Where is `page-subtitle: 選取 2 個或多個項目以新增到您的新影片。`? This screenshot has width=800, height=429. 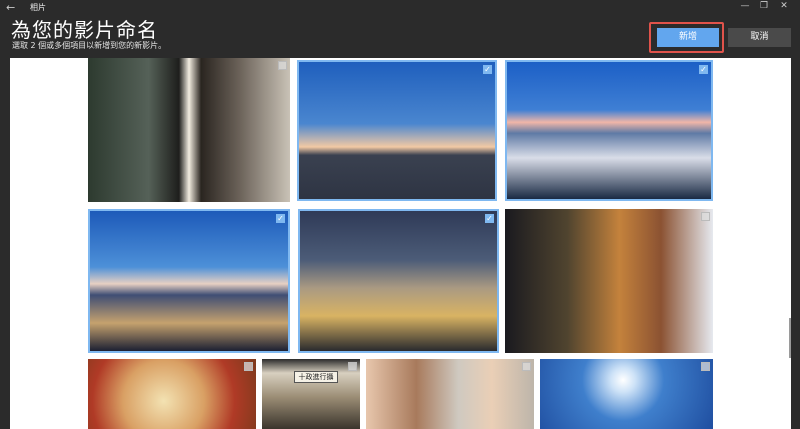 page-subtitle: 選取 2 個或多個項目以新增到您的新影片。 is located at coordinates (89, 45).